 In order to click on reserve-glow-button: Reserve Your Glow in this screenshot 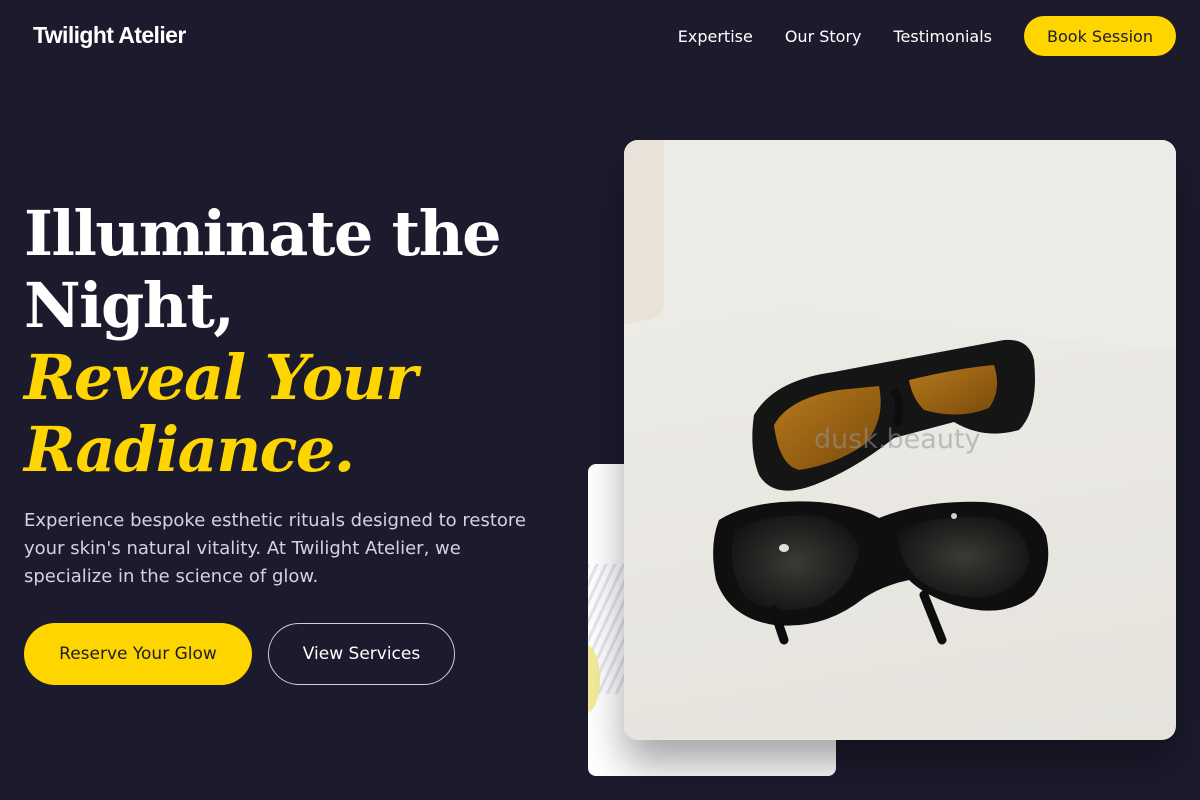, I will do `click(138, 654)`.